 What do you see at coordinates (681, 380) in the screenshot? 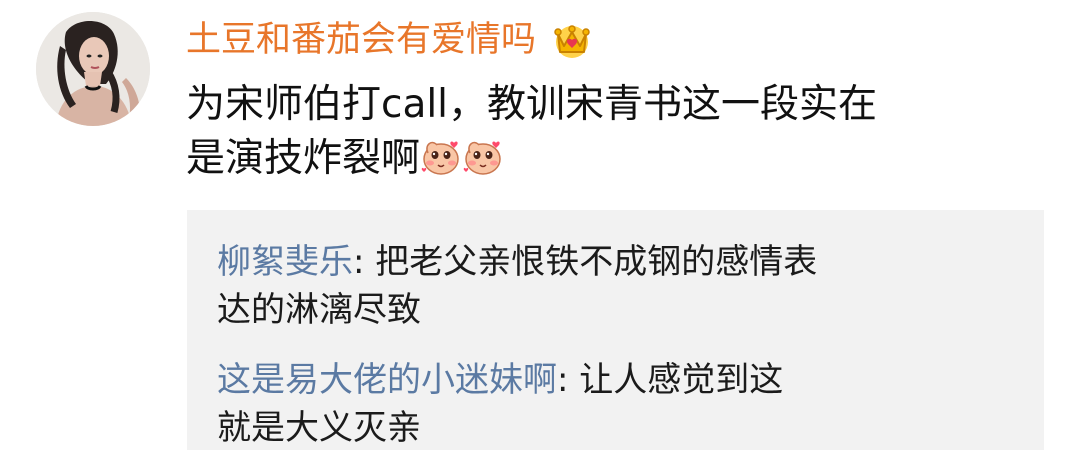
I see `reply-text: 让人感觉到这` at bounding box center [681, 380].